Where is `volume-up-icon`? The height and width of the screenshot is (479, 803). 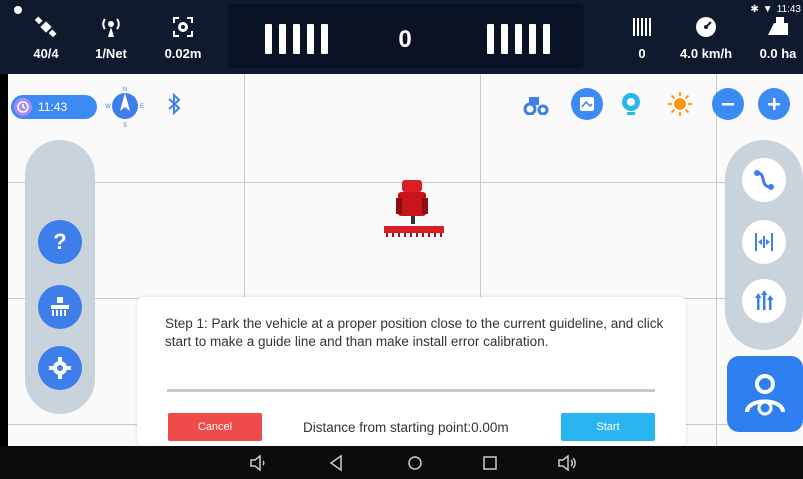 volume-up-icon is located at coordinates (567, 463).